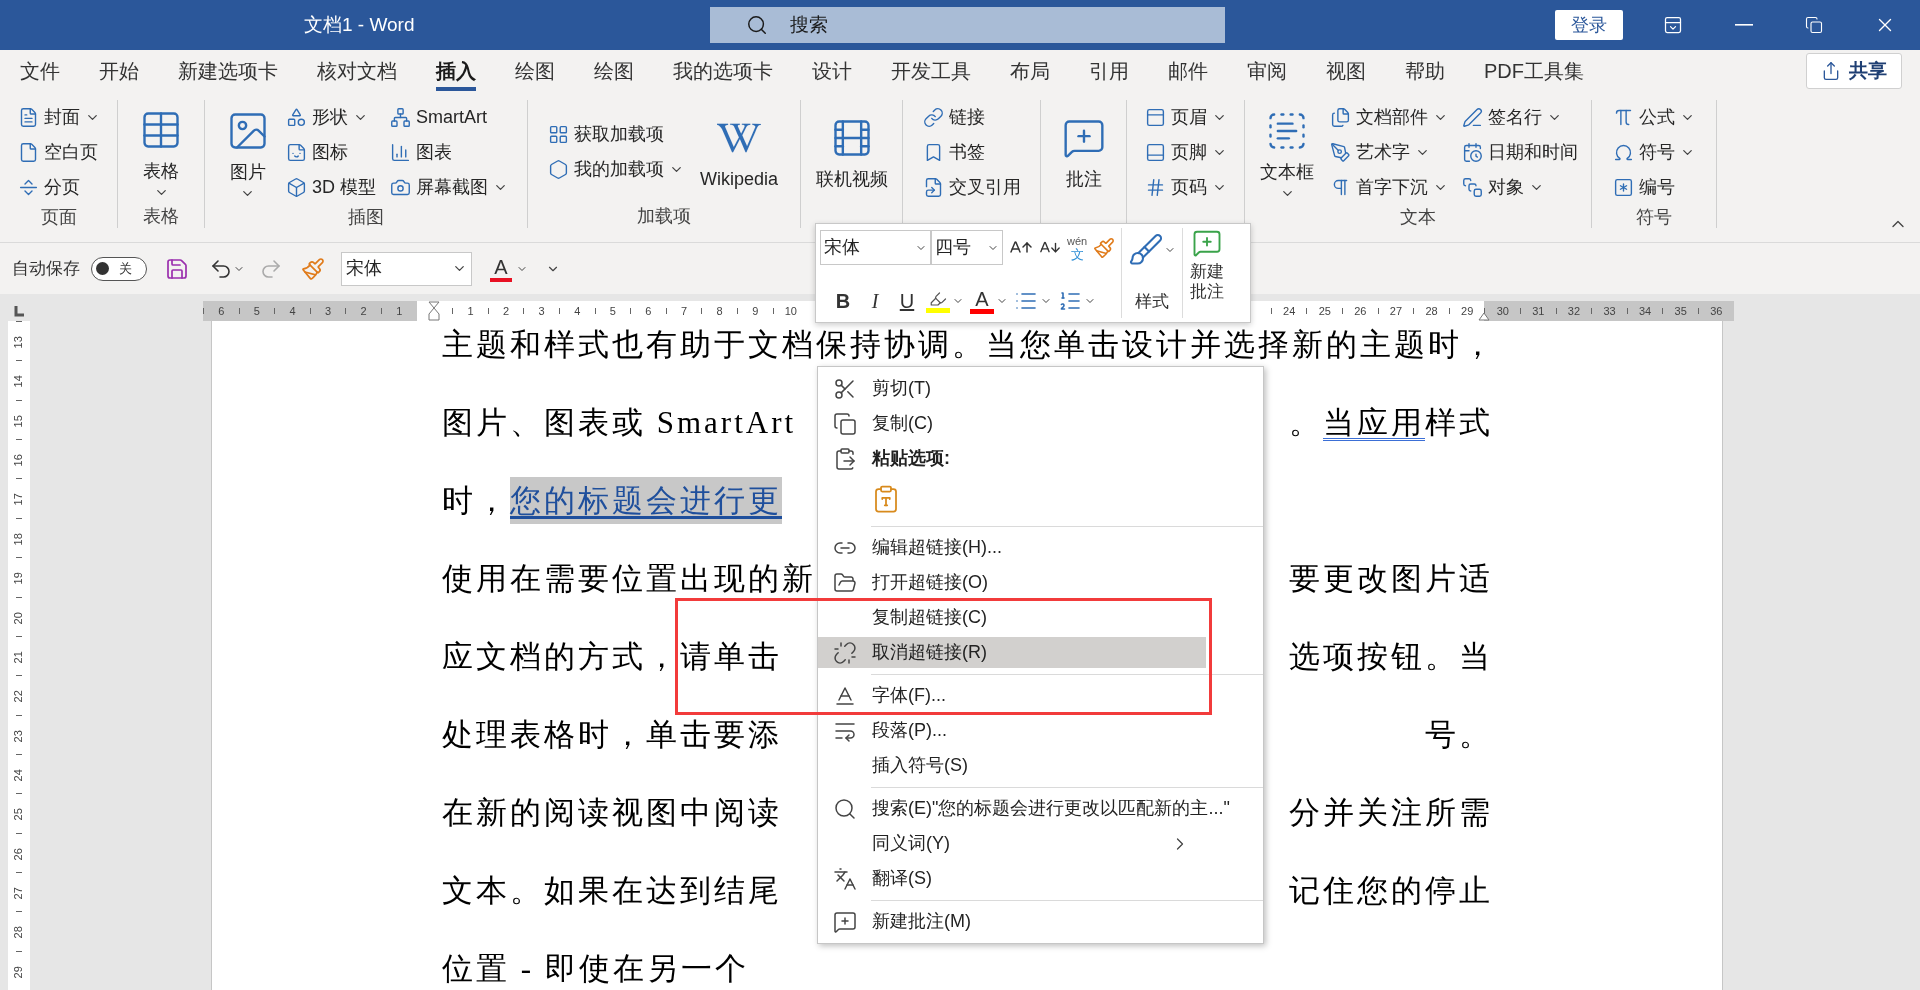 The height and width of the screenshot is (990, 1920). Describe the element at coordinates (18, 854) in the screenshot. I see `ruler-number: 26` at that location.